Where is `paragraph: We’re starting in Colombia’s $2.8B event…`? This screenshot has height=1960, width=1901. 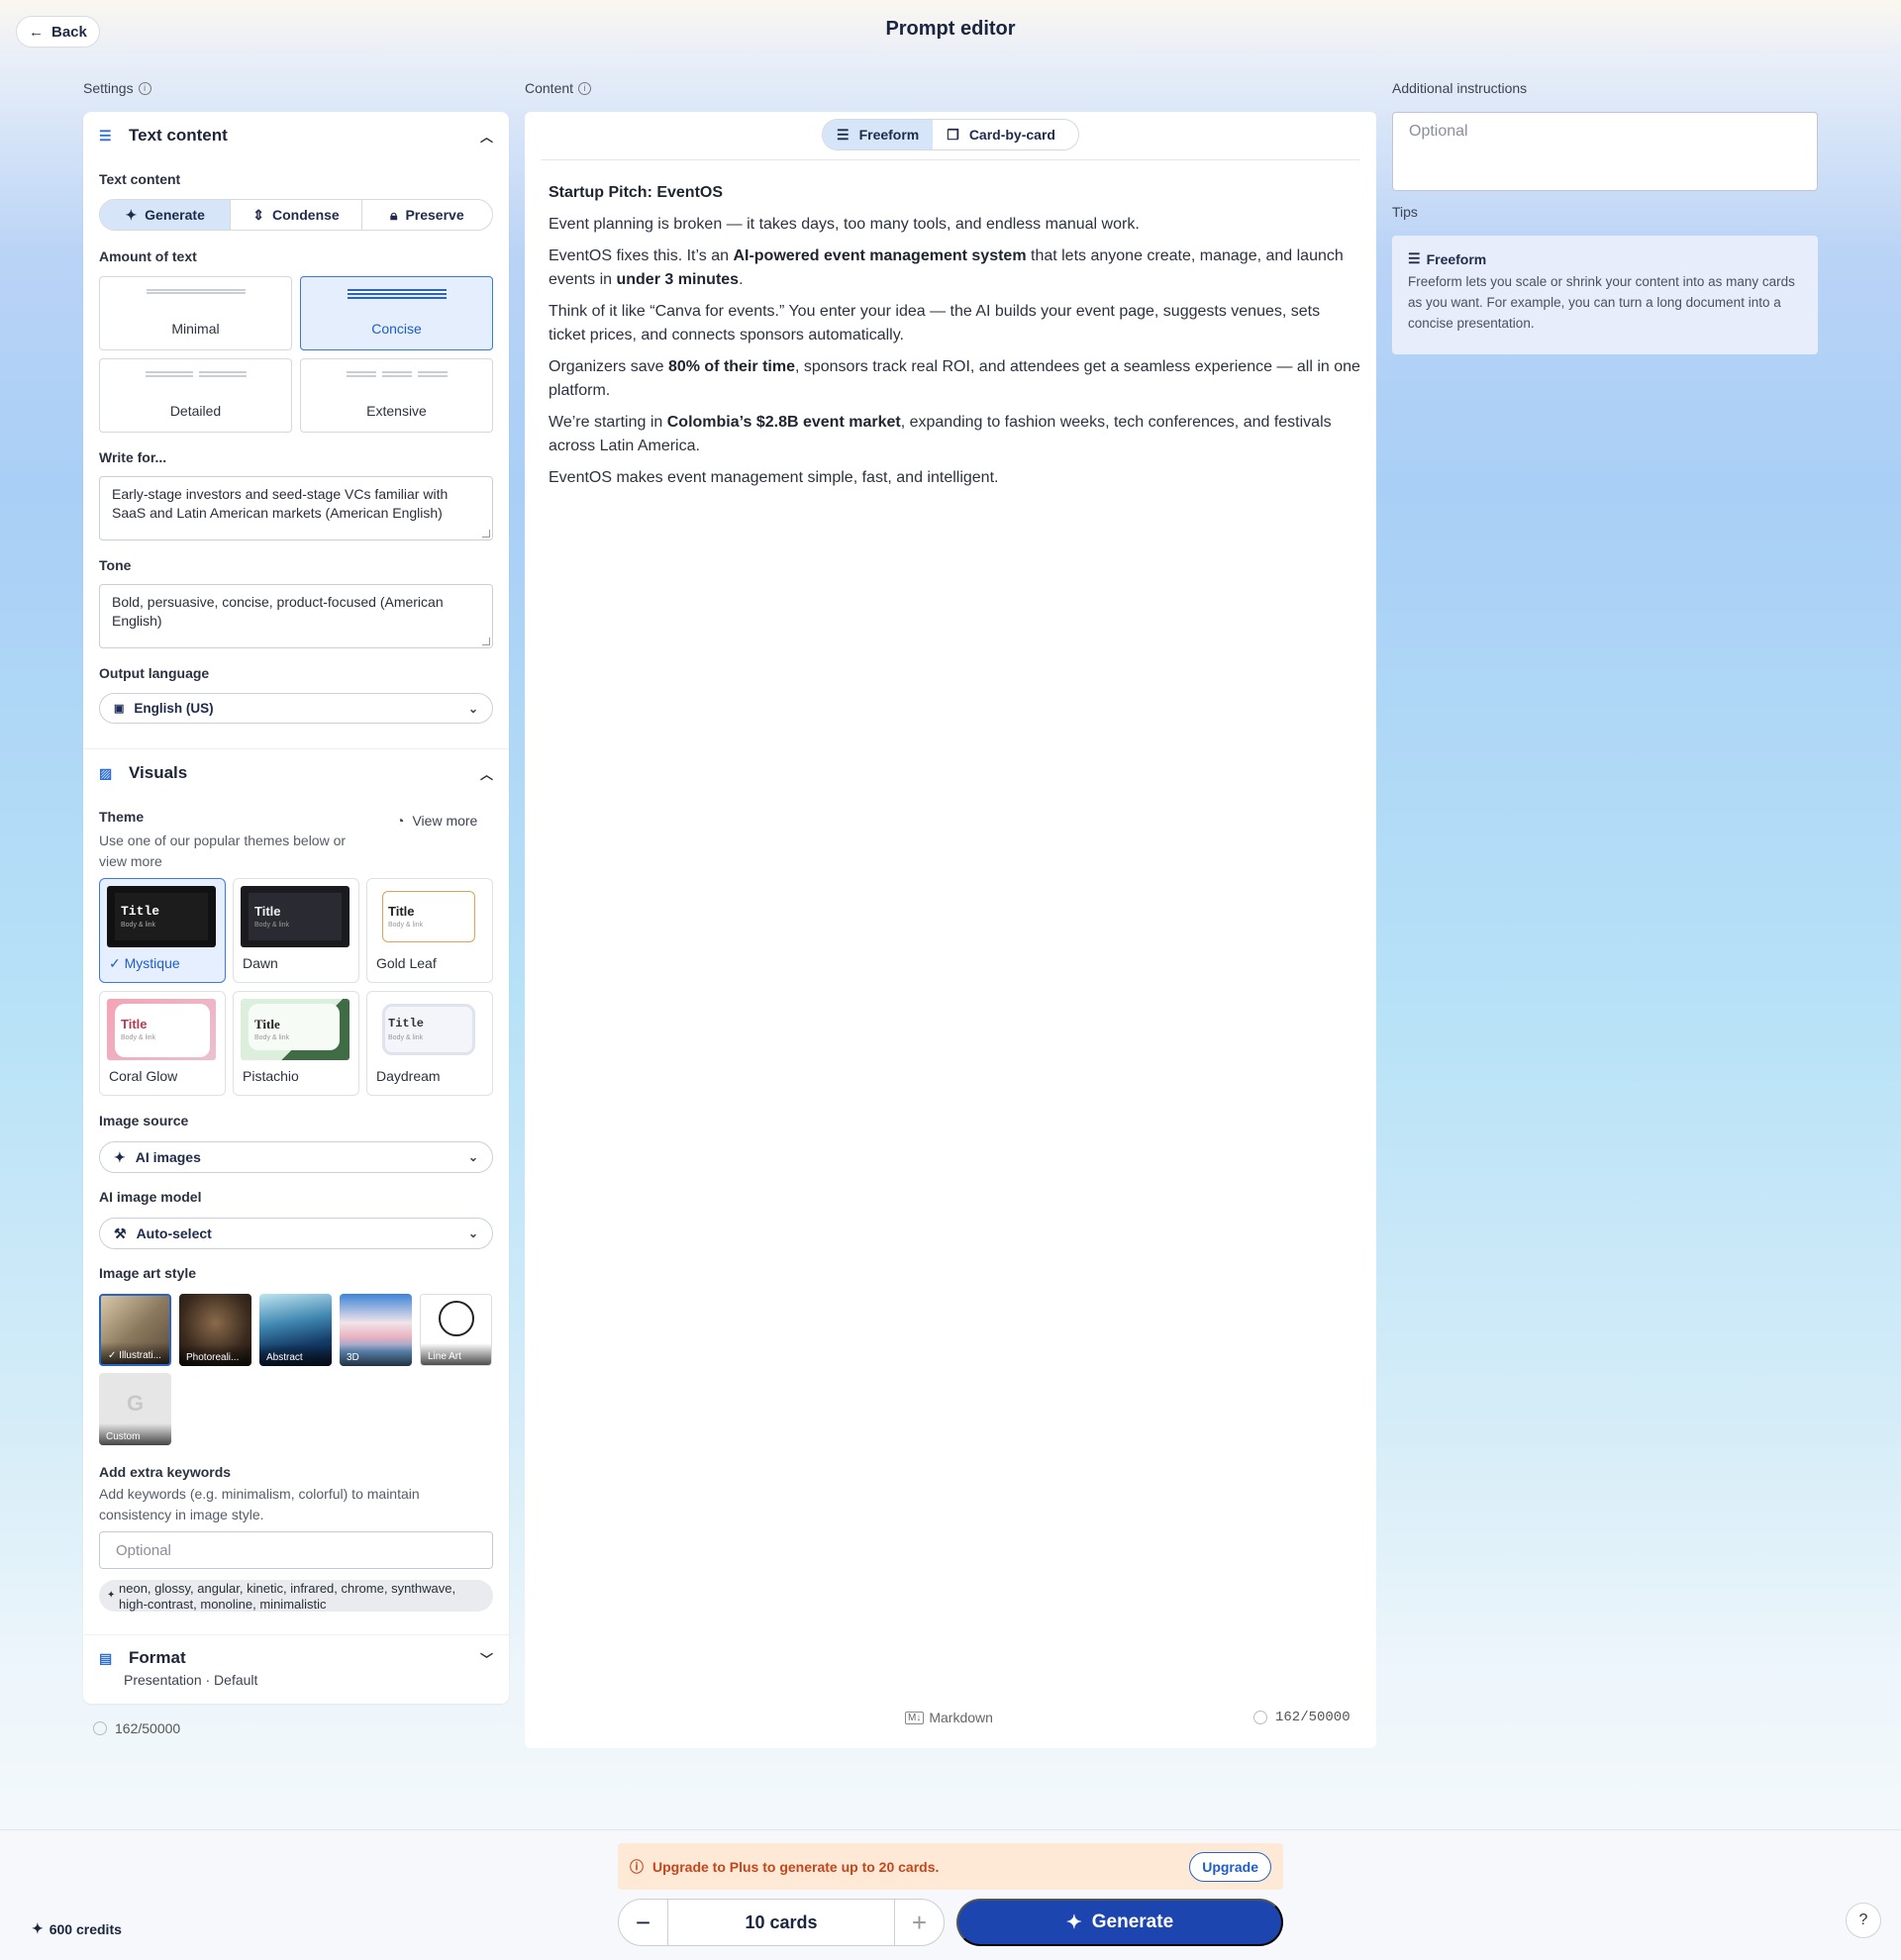
paragraph: We’re starting in Colombia’s $2.8B event… is located at coordinates (954, 434).